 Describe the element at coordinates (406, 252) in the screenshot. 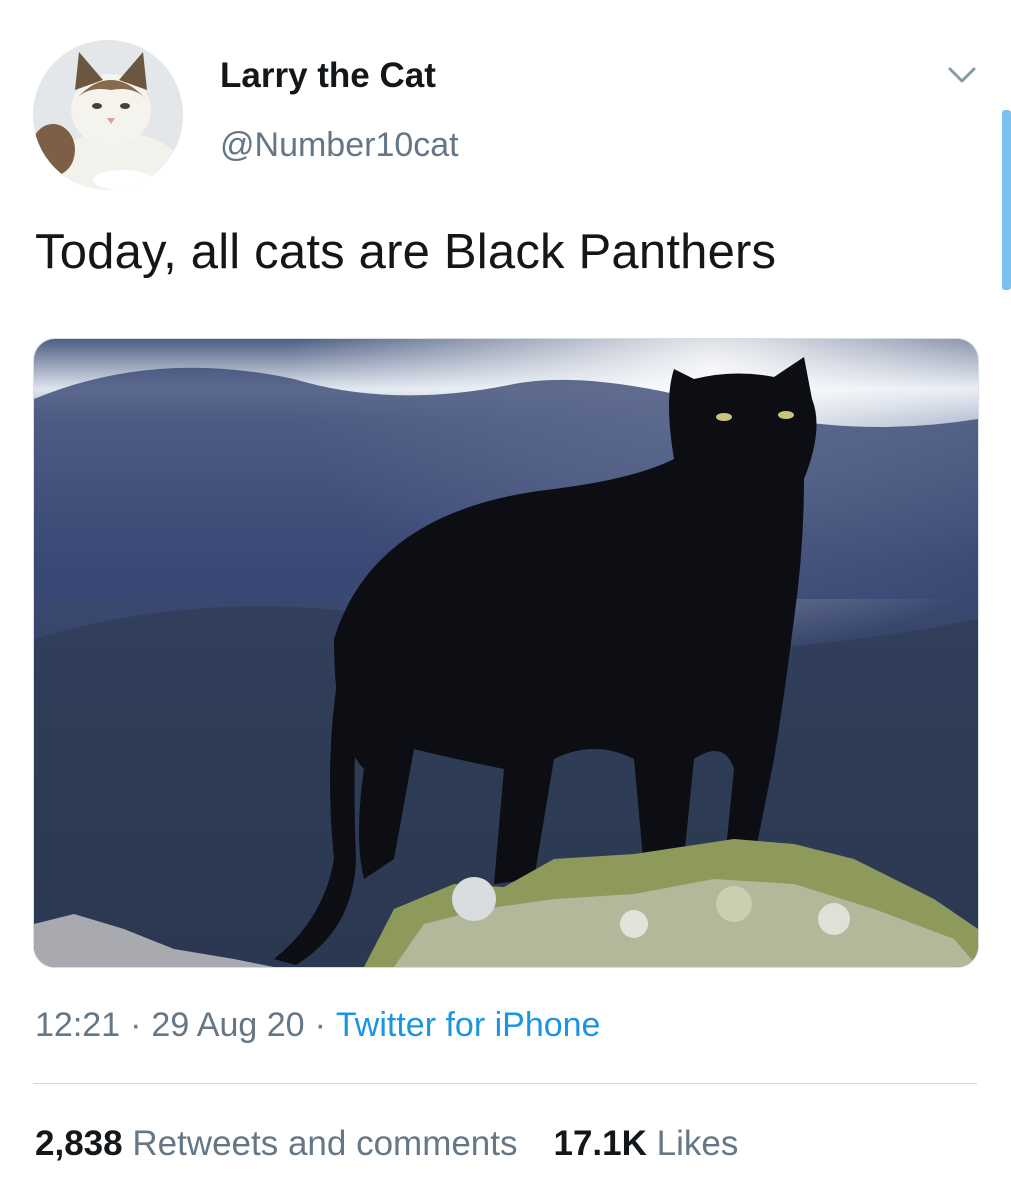

I see `tweet-text: Today, all cats are Black Panthers` at that location.